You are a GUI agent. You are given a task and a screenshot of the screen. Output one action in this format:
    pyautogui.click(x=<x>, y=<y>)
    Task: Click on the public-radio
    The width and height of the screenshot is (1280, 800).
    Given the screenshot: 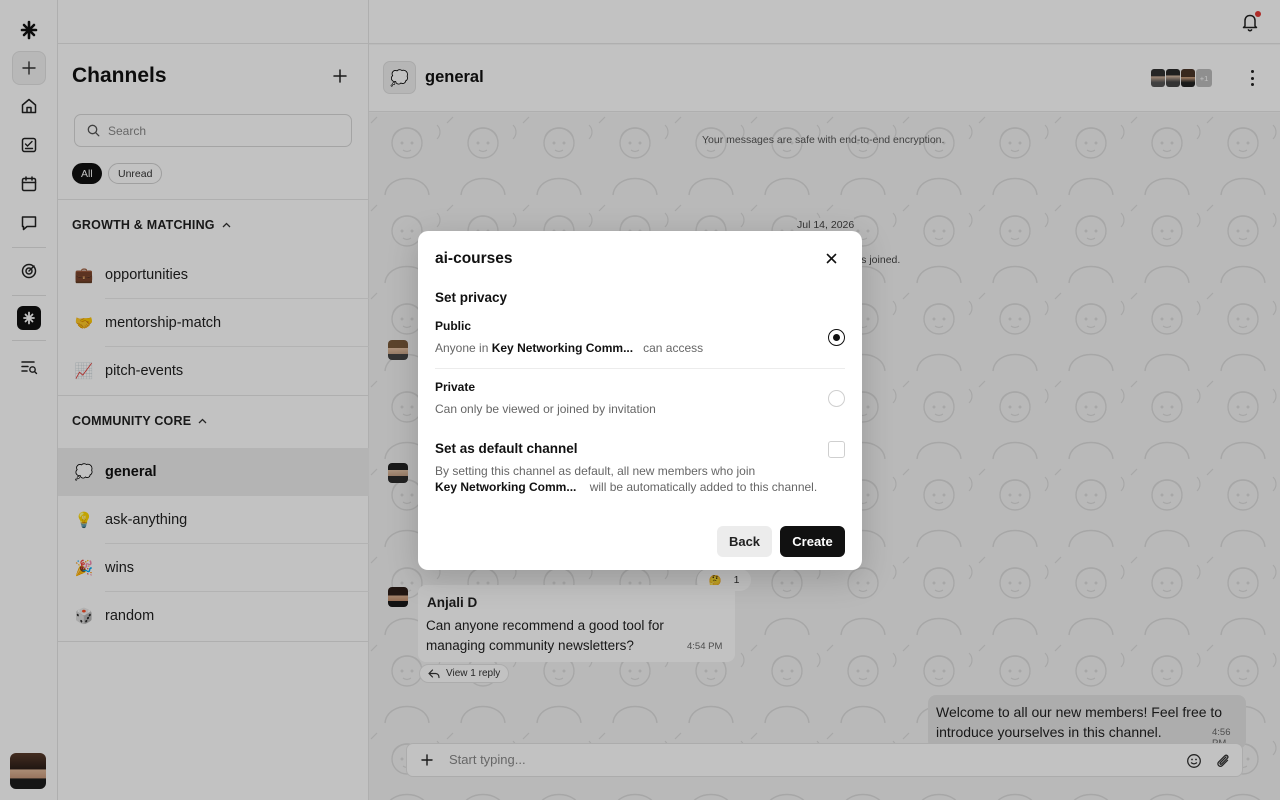 What is the action you would take?
    pyautogui.click(x=836, y=337)
    